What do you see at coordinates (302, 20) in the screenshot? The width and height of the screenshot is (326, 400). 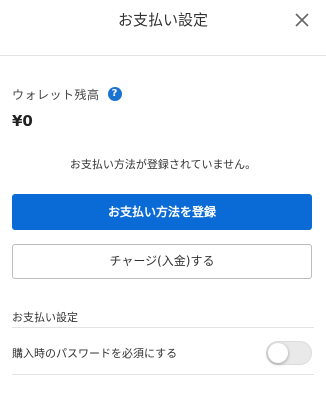 I see `close-icon` at bounding box center [302, 20].